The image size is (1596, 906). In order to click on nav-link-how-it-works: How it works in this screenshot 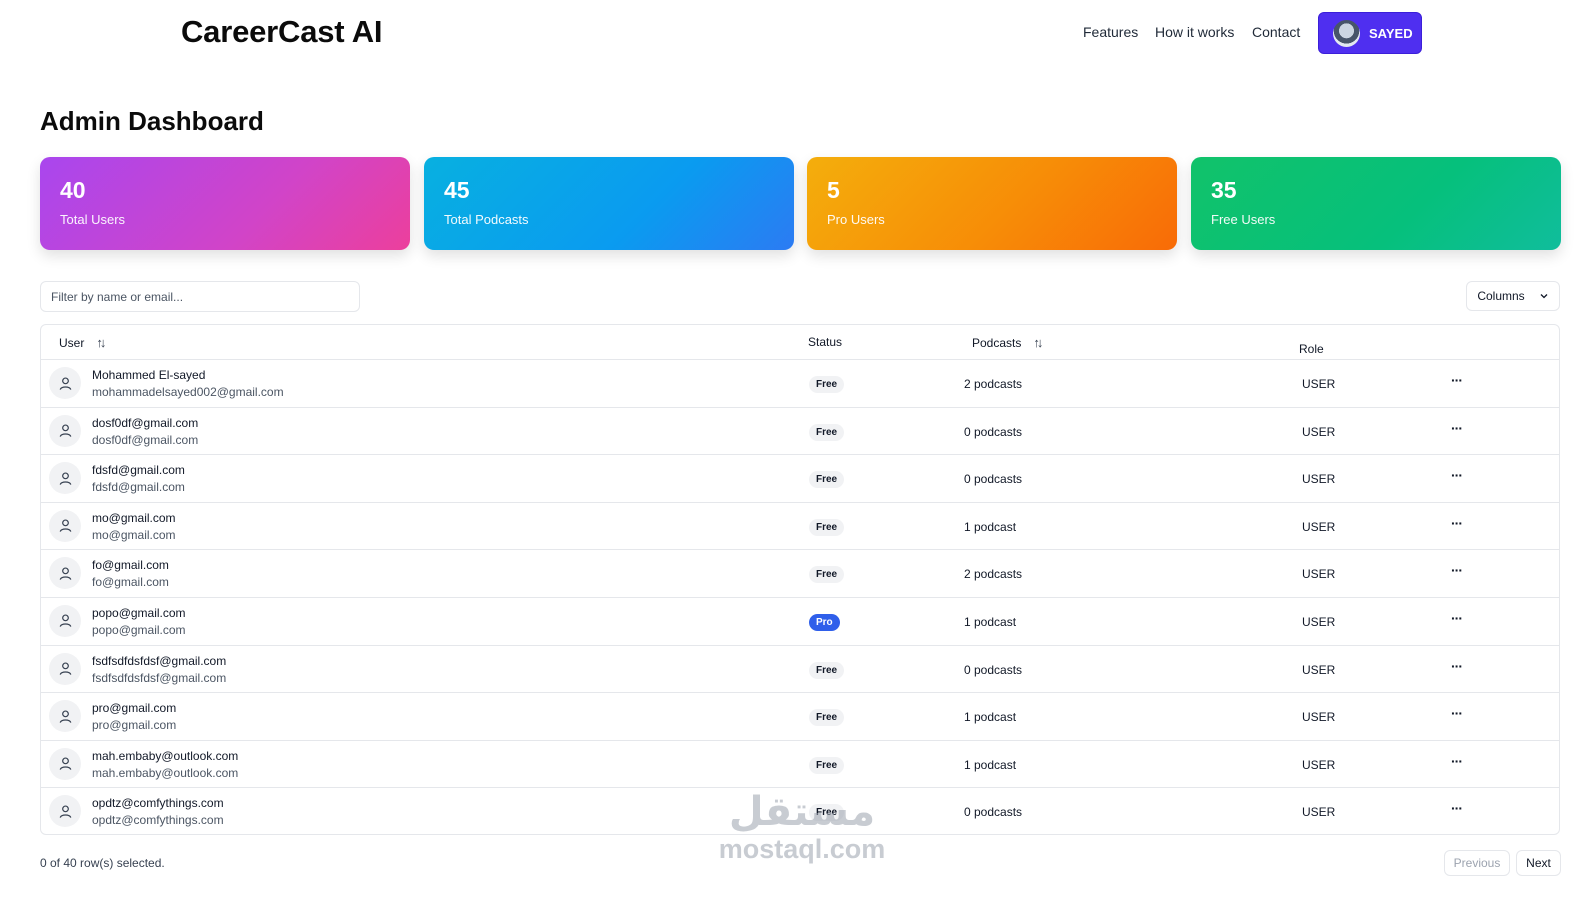, I will do `click(1194, 32)`.